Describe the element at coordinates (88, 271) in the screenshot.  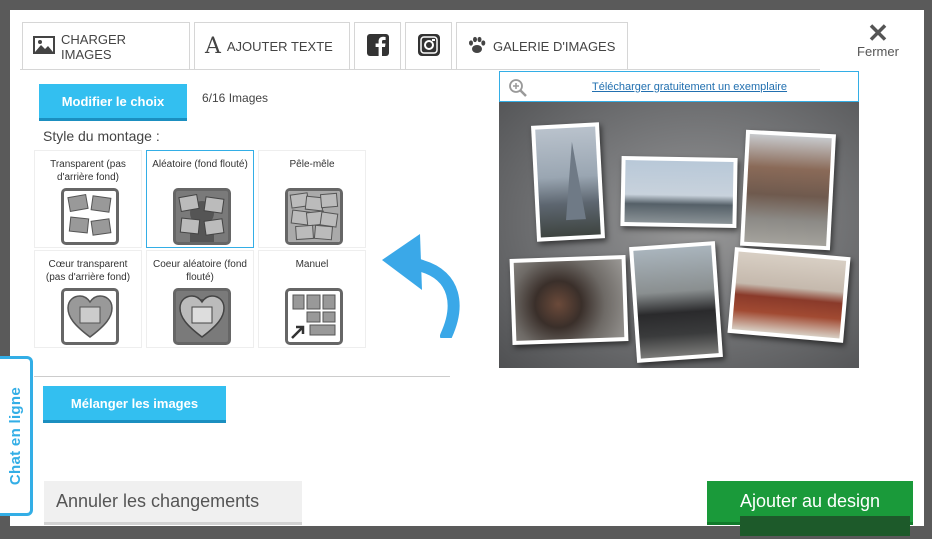
I see `option-label: Cœur transparent (pas d'arrière fond)` at that location.